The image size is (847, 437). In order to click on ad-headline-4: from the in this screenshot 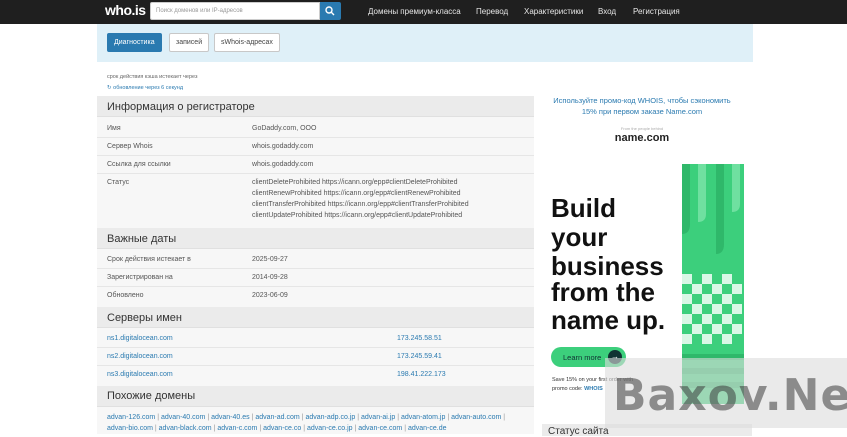, I will do `click(603, 292)`.